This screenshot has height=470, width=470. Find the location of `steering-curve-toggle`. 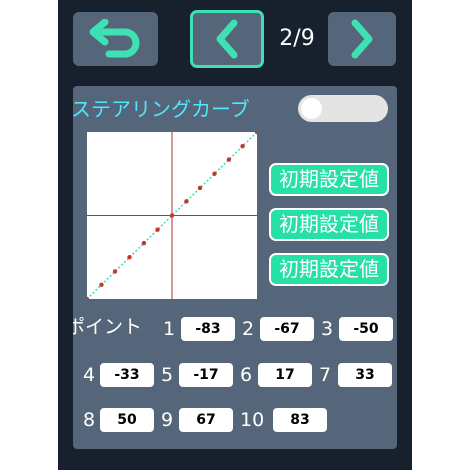

steering-curve-toggle is located at coordinates (343, 108).